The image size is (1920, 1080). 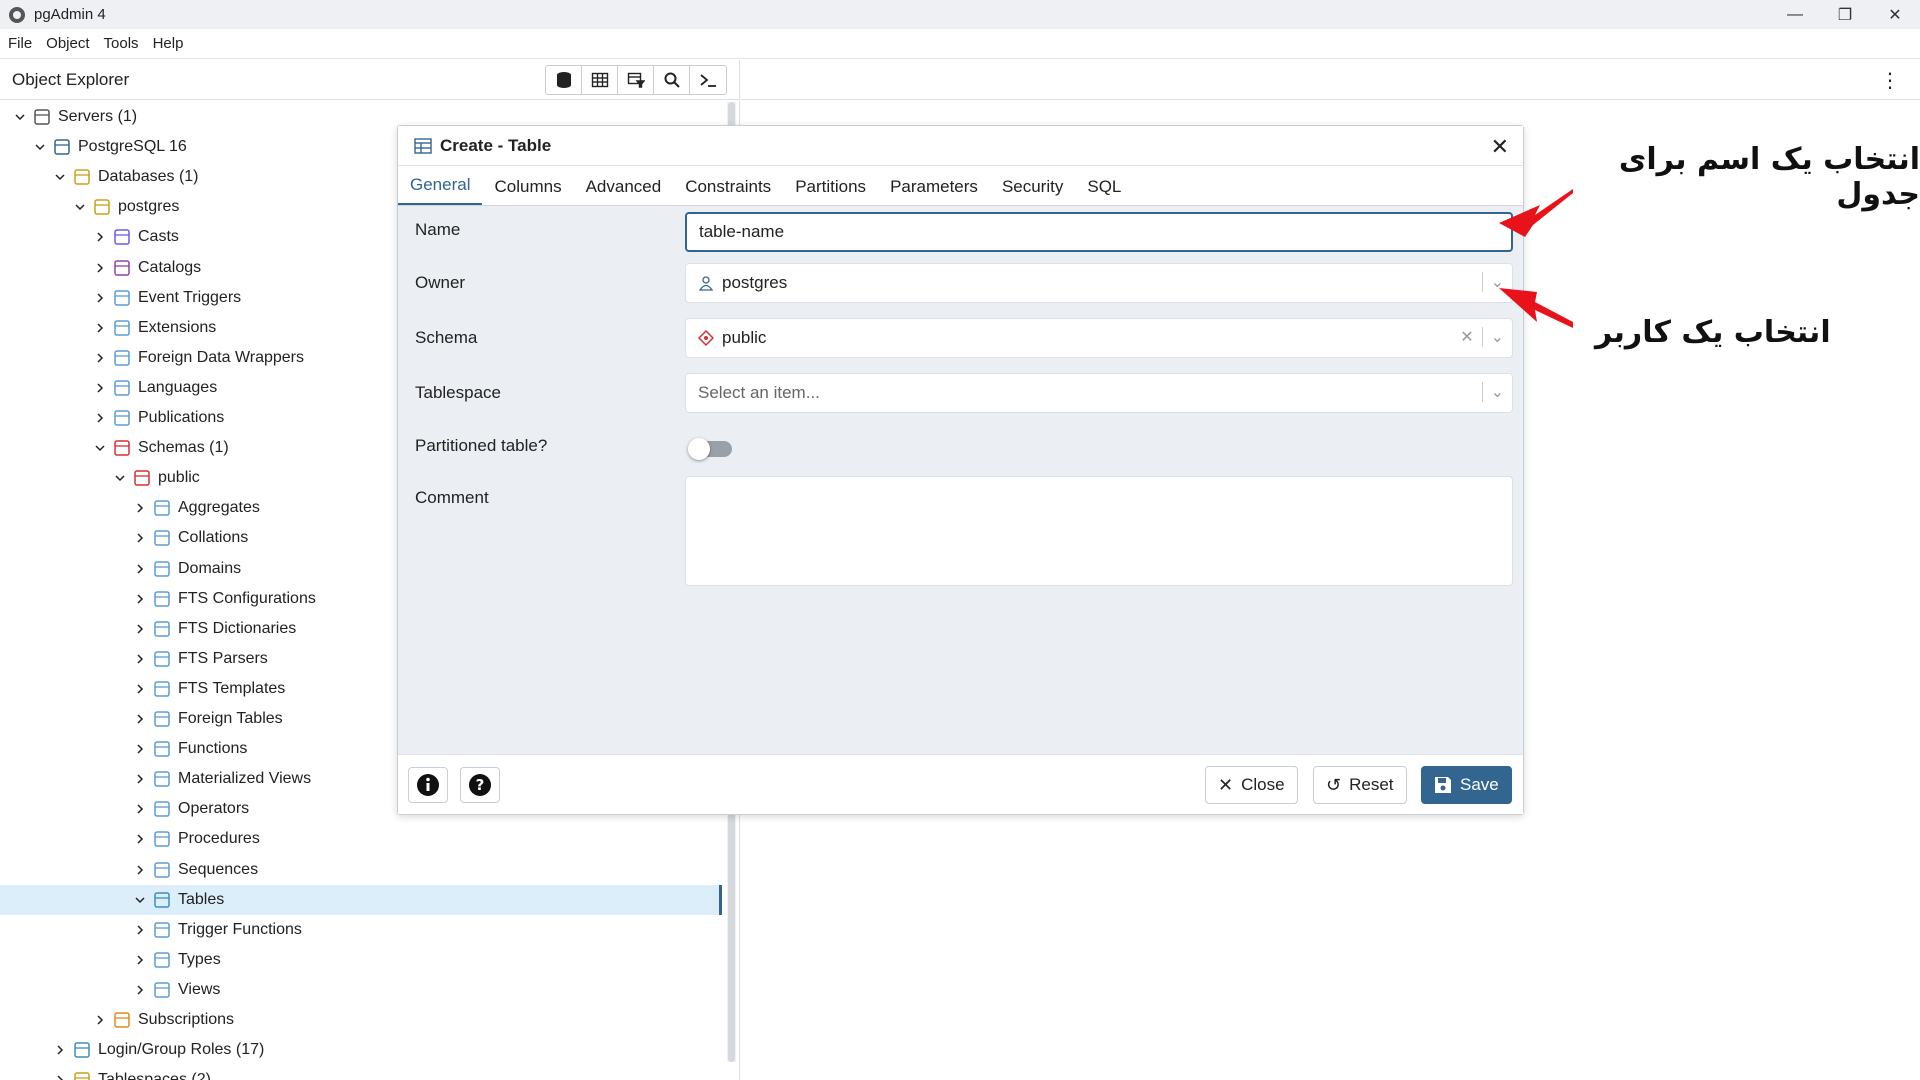 I want to click on tree-item-views: Views, so click(x=361, y=990).